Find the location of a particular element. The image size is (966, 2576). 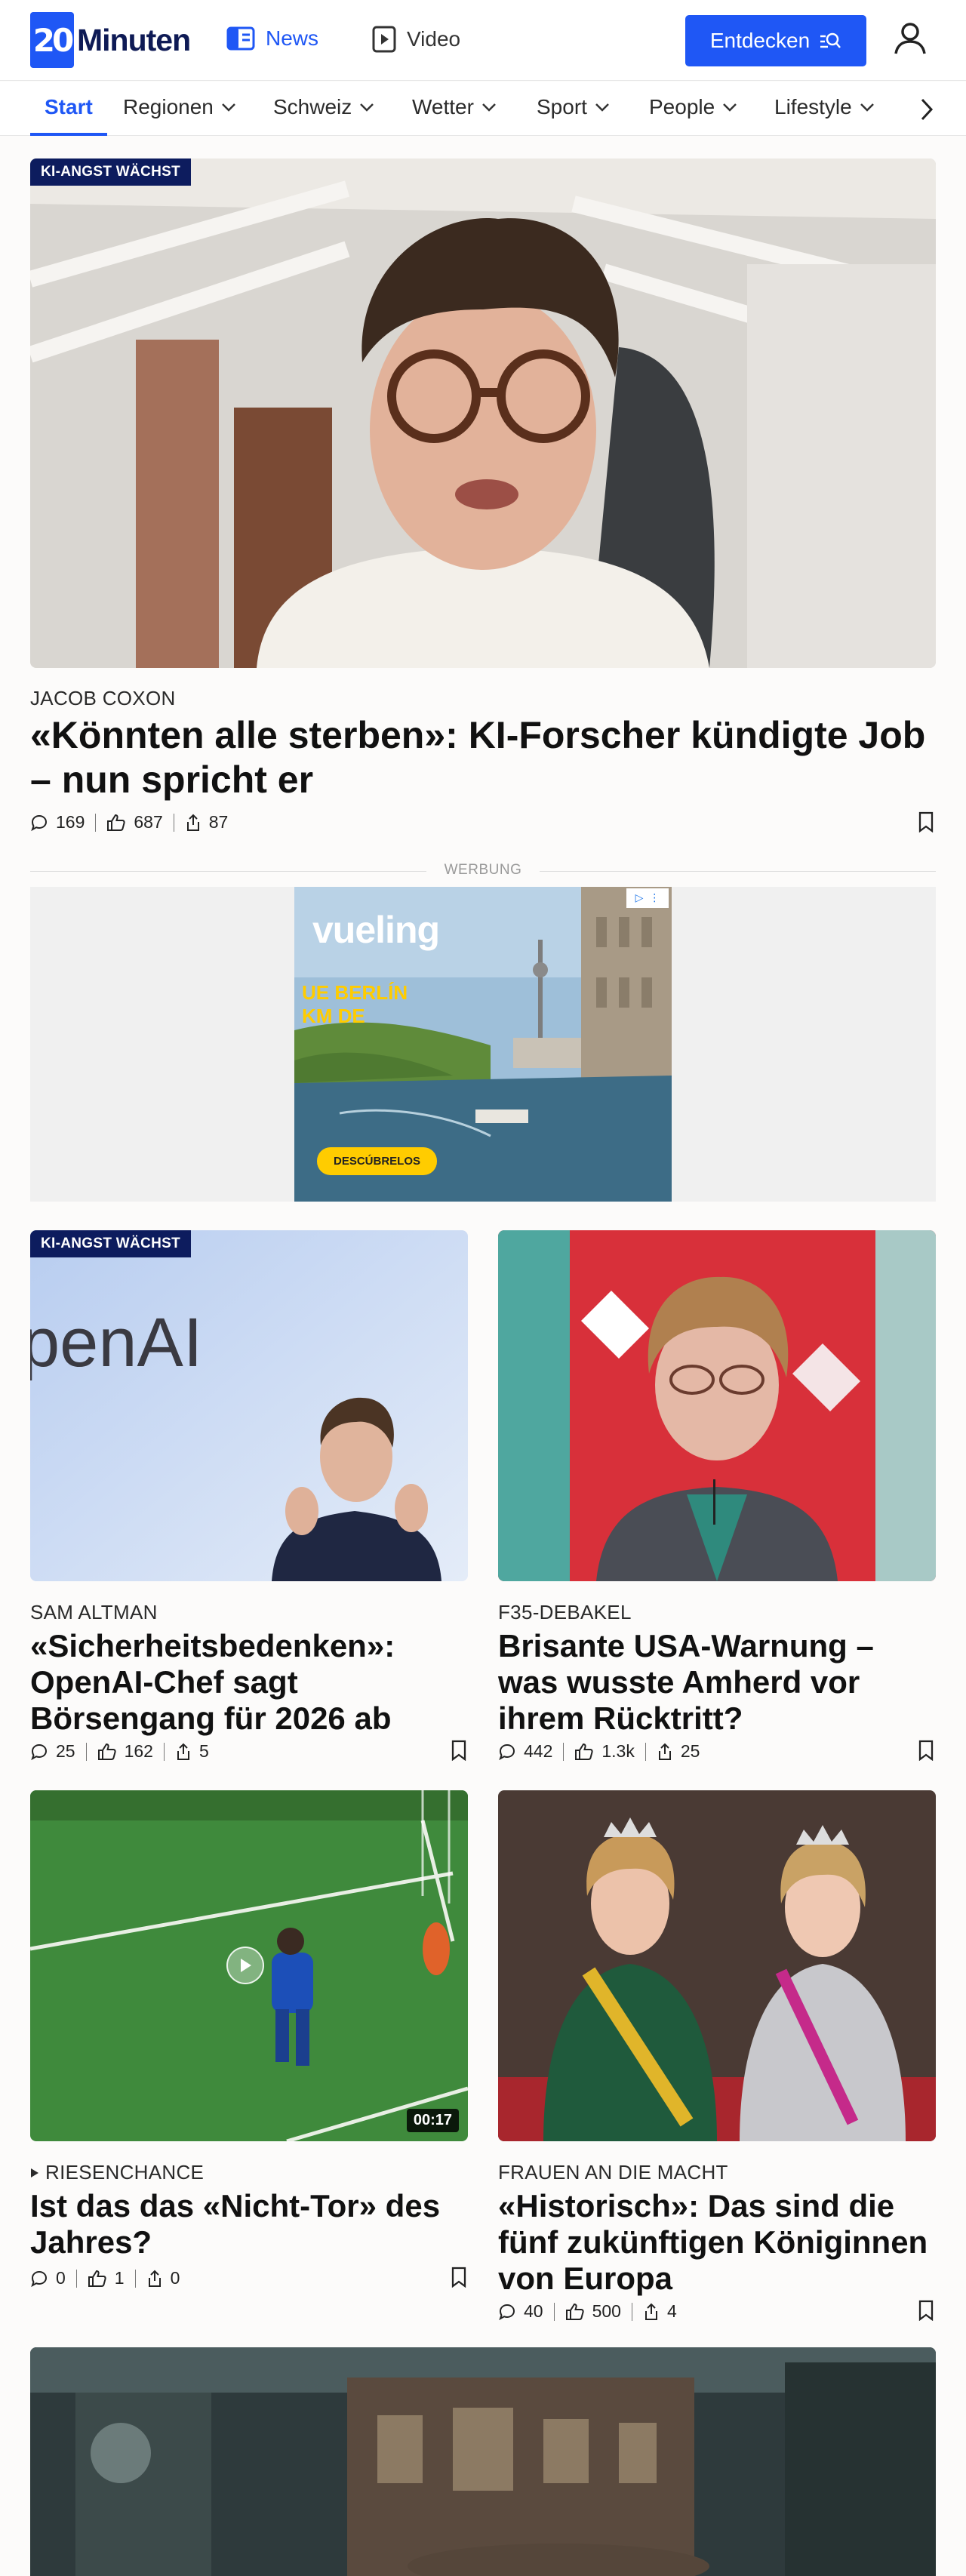

discover-button: Entdecken is located at coordinates (775, 40).